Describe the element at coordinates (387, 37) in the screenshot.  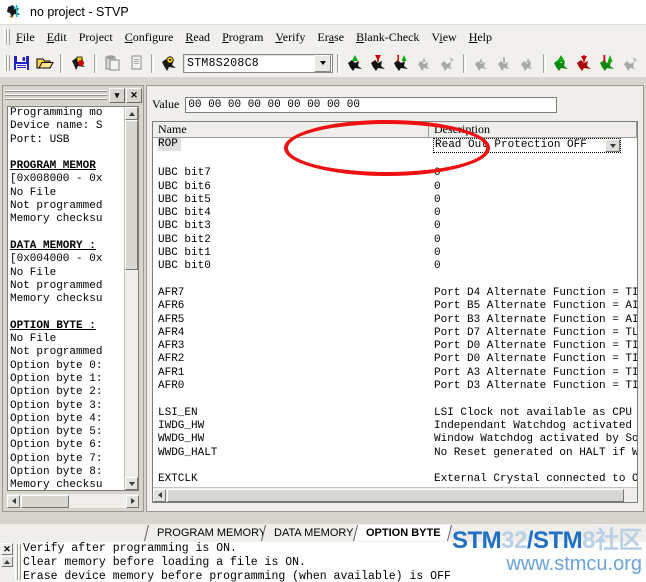
I see `menu-blank-check: Blank-Check` at that location.